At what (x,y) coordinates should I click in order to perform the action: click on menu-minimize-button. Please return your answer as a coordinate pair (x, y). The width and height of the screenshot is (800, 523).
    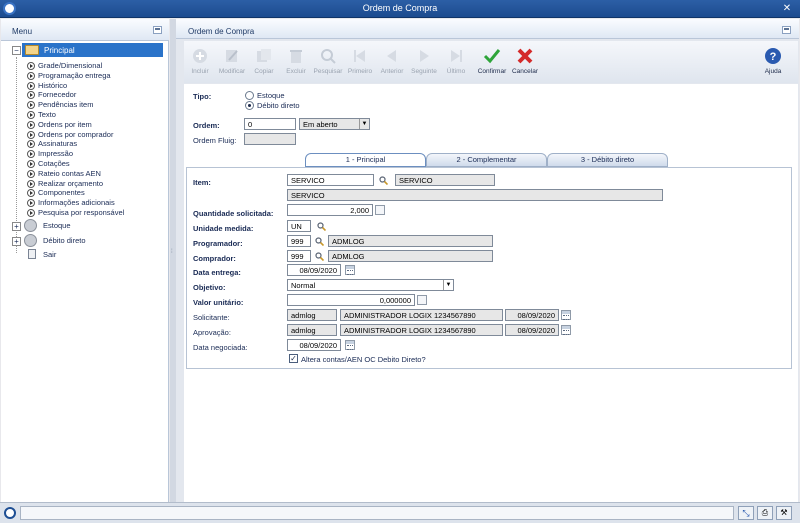
    Looking at the image, I should click on (157, 30).